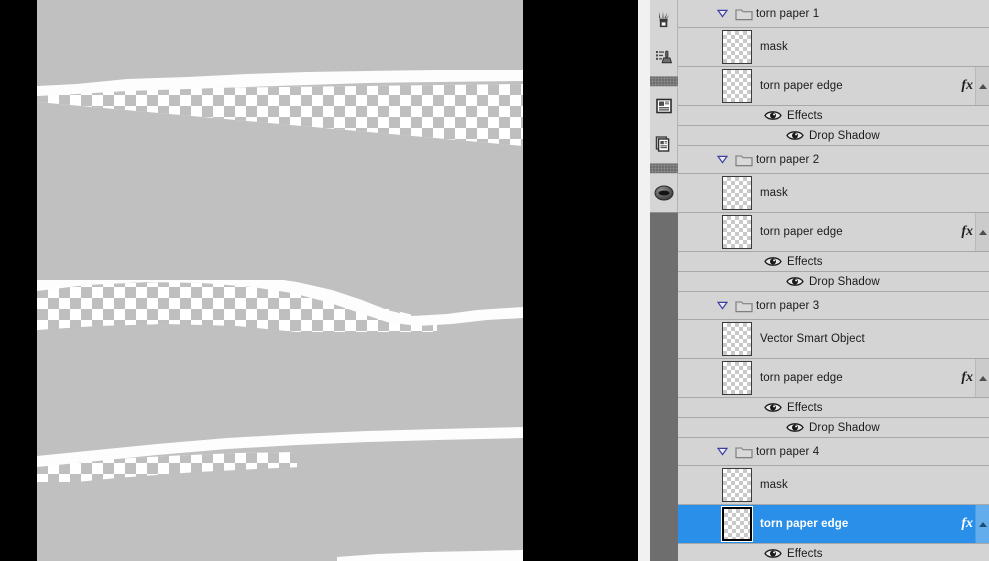 The width and height of the screenshot is (989, 561). Describe the element at coordinates (812, 339) in the screenshot. I see `layer-name: Vector Smart Object` at that location.